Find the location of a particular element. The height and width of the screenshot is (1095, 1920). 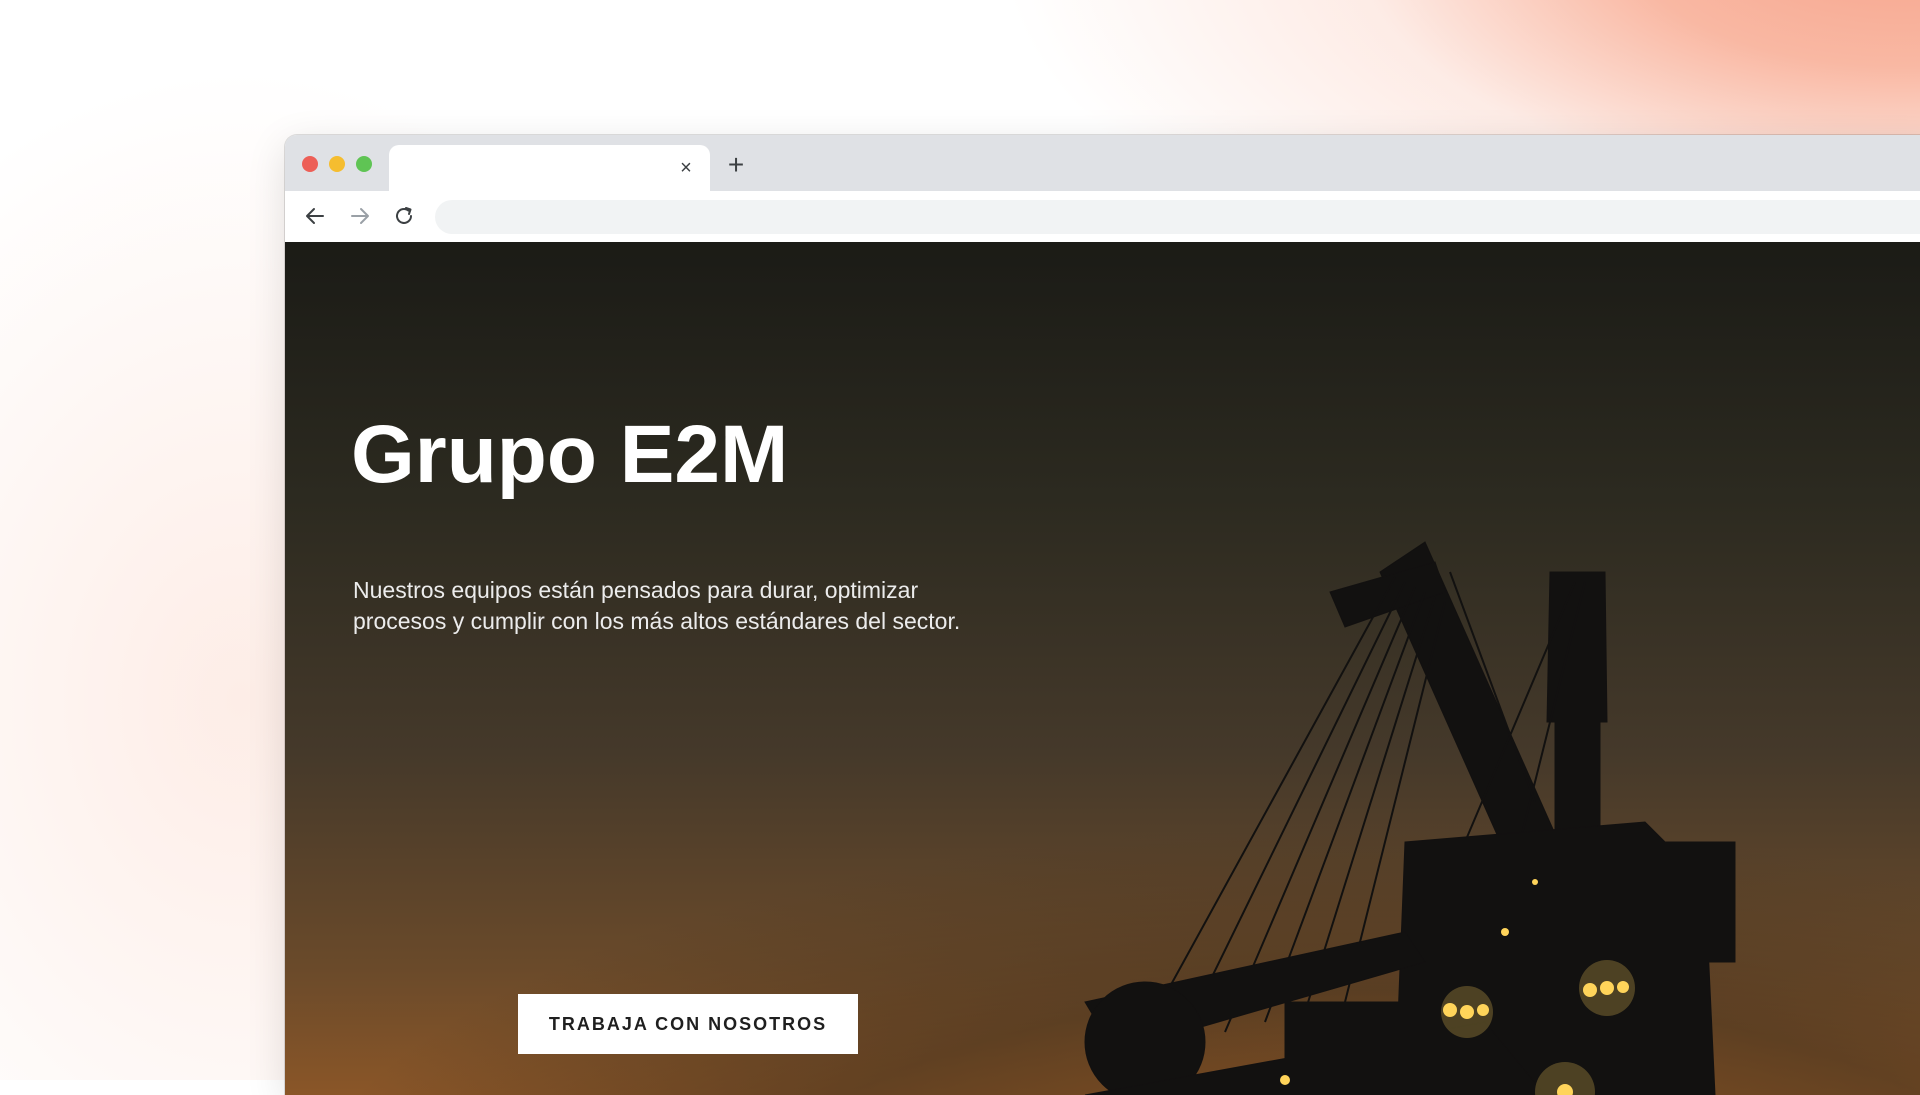

close-icon: × is located at coordinates (686, 168).